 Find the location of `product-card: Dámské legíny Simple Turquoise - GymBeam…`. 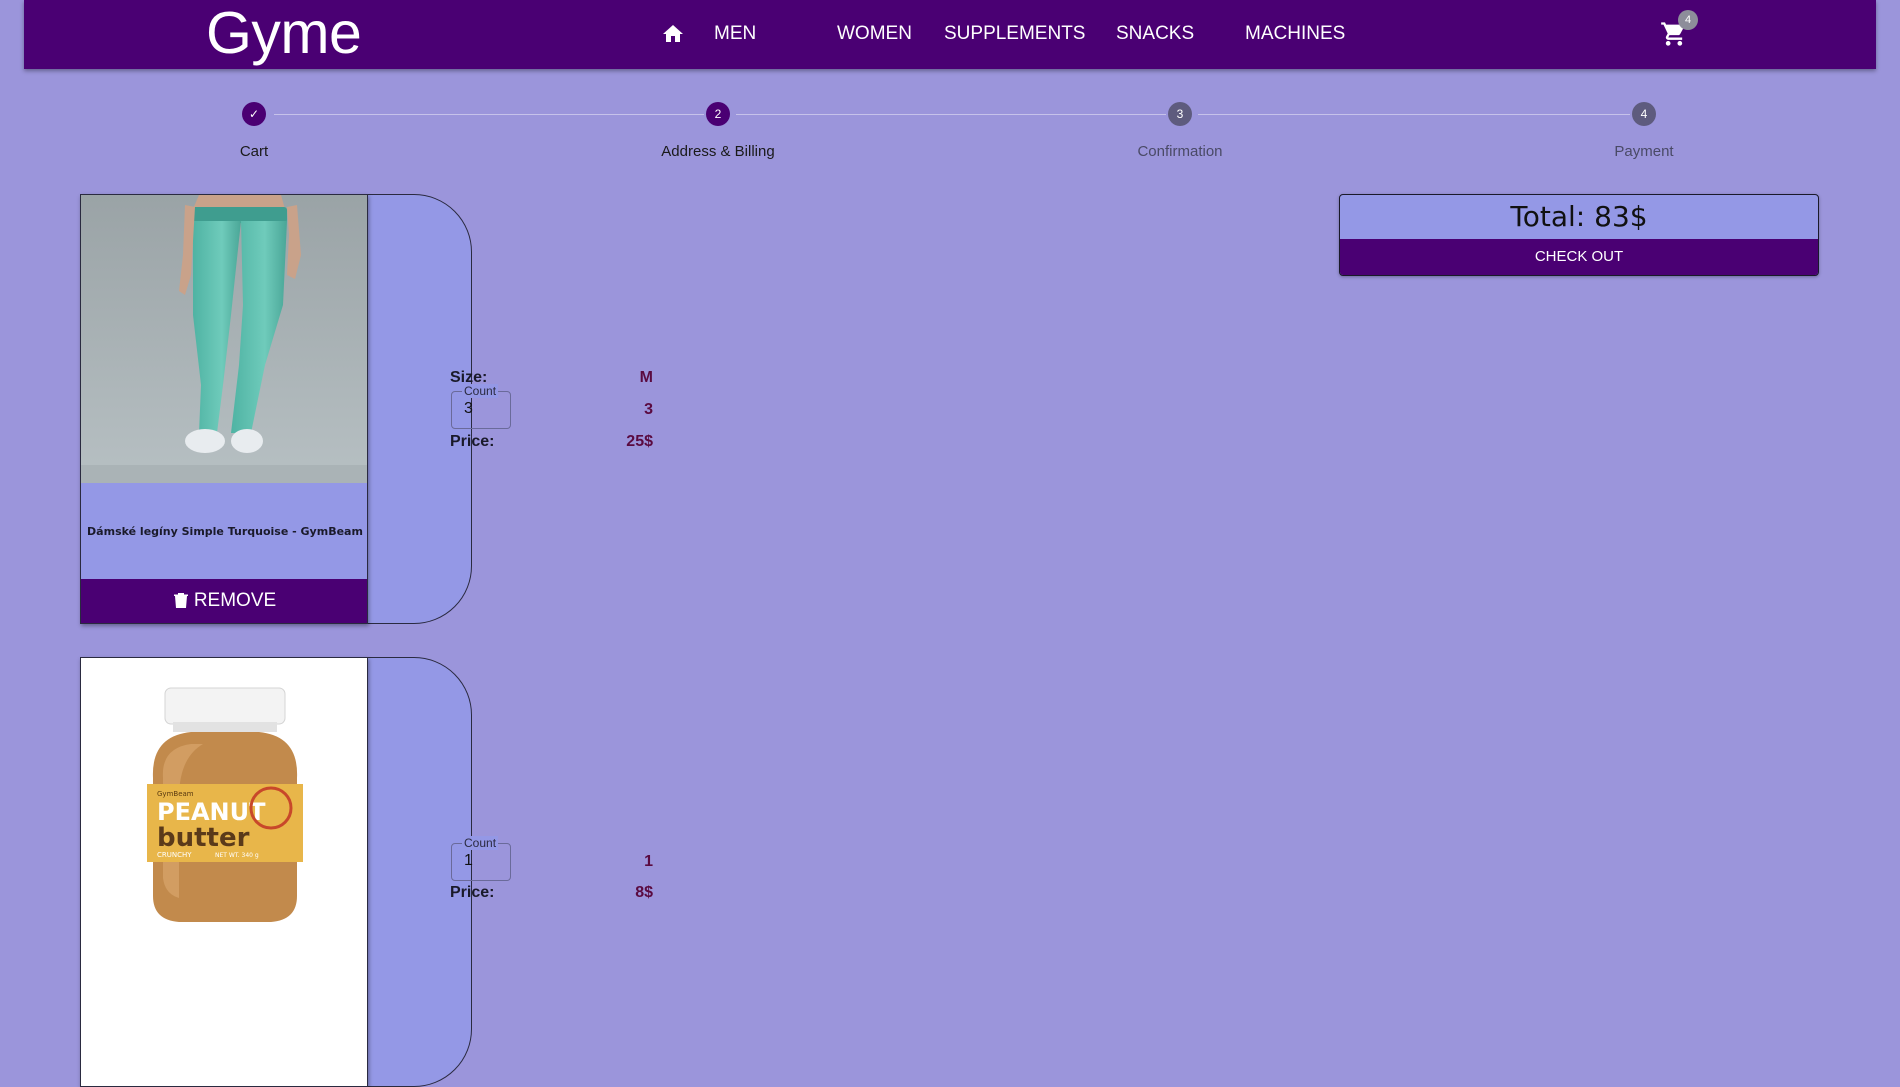

product-card: Dámské legíny Simple Turquoise - GymBeam… is located at coordinates (224, 409).